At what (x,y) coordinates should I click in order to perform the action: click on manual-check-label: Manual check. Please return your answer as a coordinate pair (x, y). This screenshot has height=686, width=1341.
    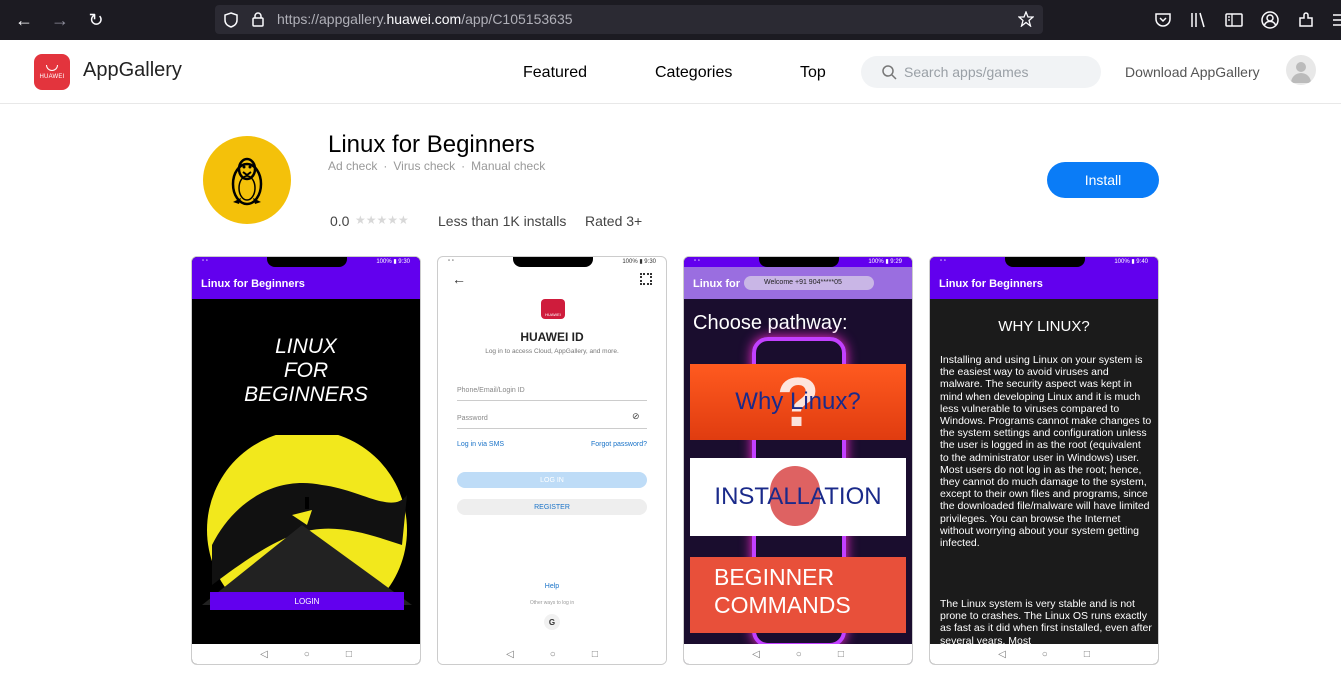
    Looking at the image, I should click on (508, 166).